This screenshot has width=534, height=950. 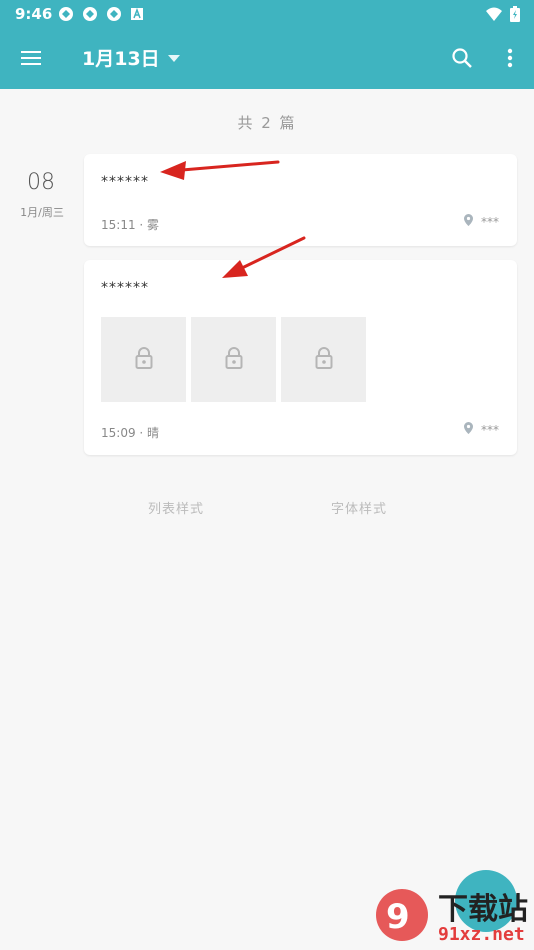 I want to click on list-style-option: 列表样式, so click(x=176, y=507).